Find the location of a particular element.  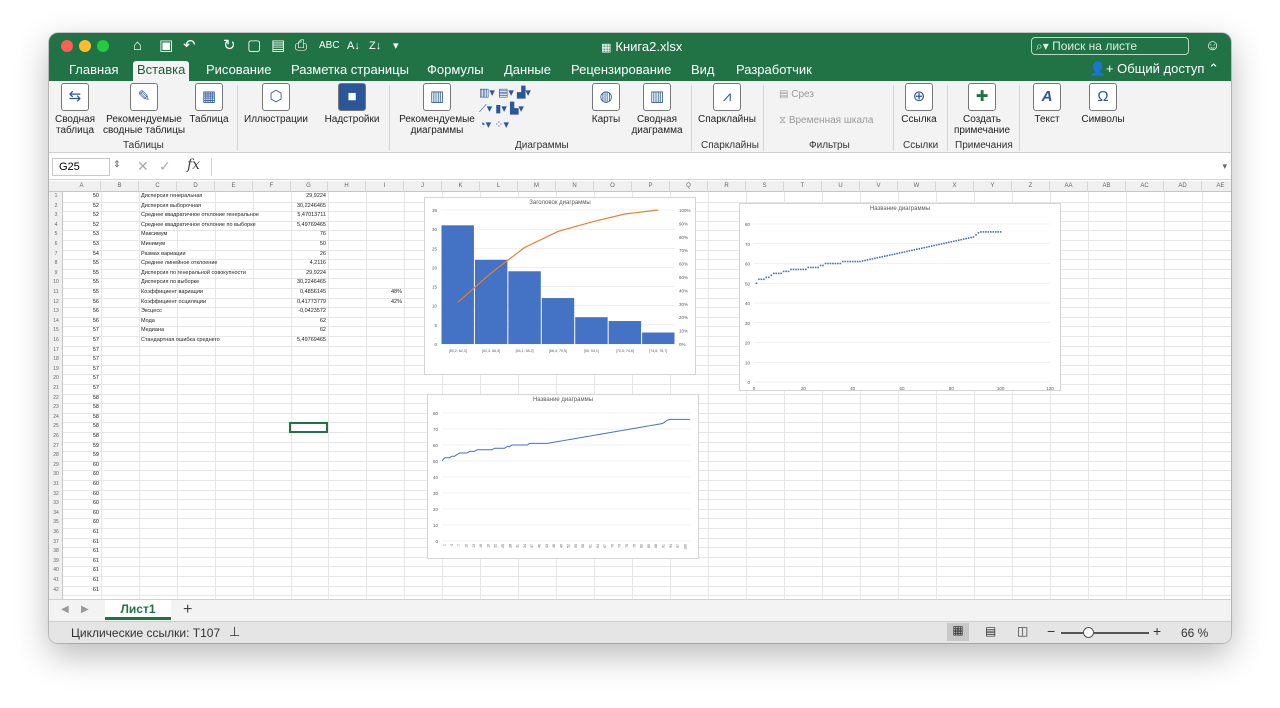

tab-data: Данные is located at coordinates (527, 71).